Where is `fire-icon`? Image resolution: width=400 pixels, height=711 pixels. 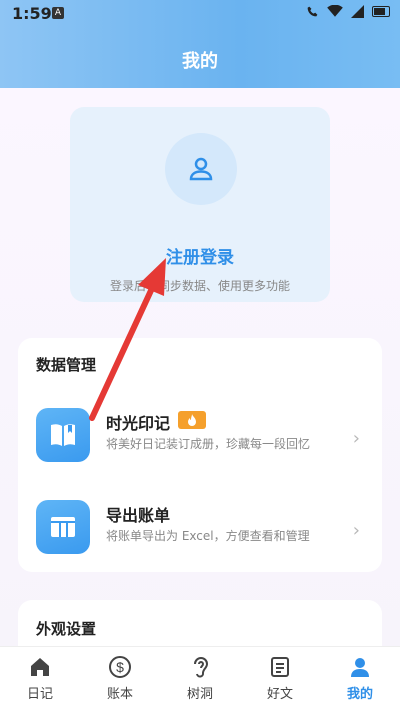 fire-icon is located at coordinates (192, 420).